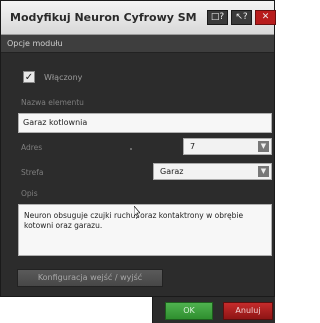  What do you see at coordinates (137, 212) in the screenshot?
I see `text-cursor-icon` at bounding box center [137, 212].